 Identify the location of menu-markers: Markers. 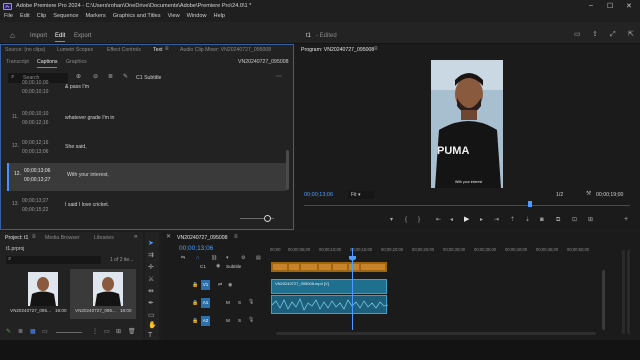
(96, 16).